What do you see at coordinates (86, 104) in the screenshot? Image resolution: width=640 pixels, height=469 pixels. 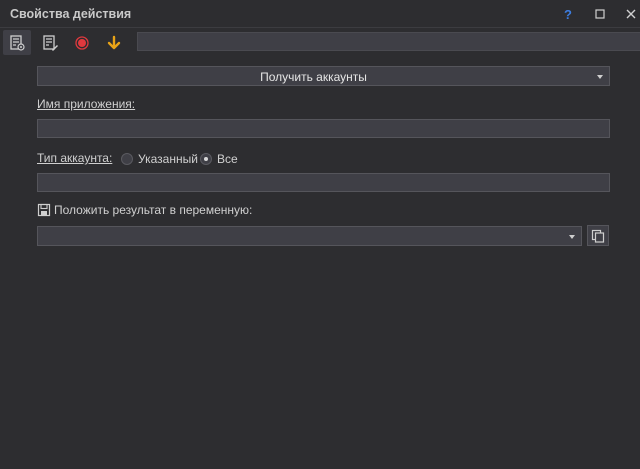 I see `app-name-label: Имя приложения:` at bounding box center [86, 104].